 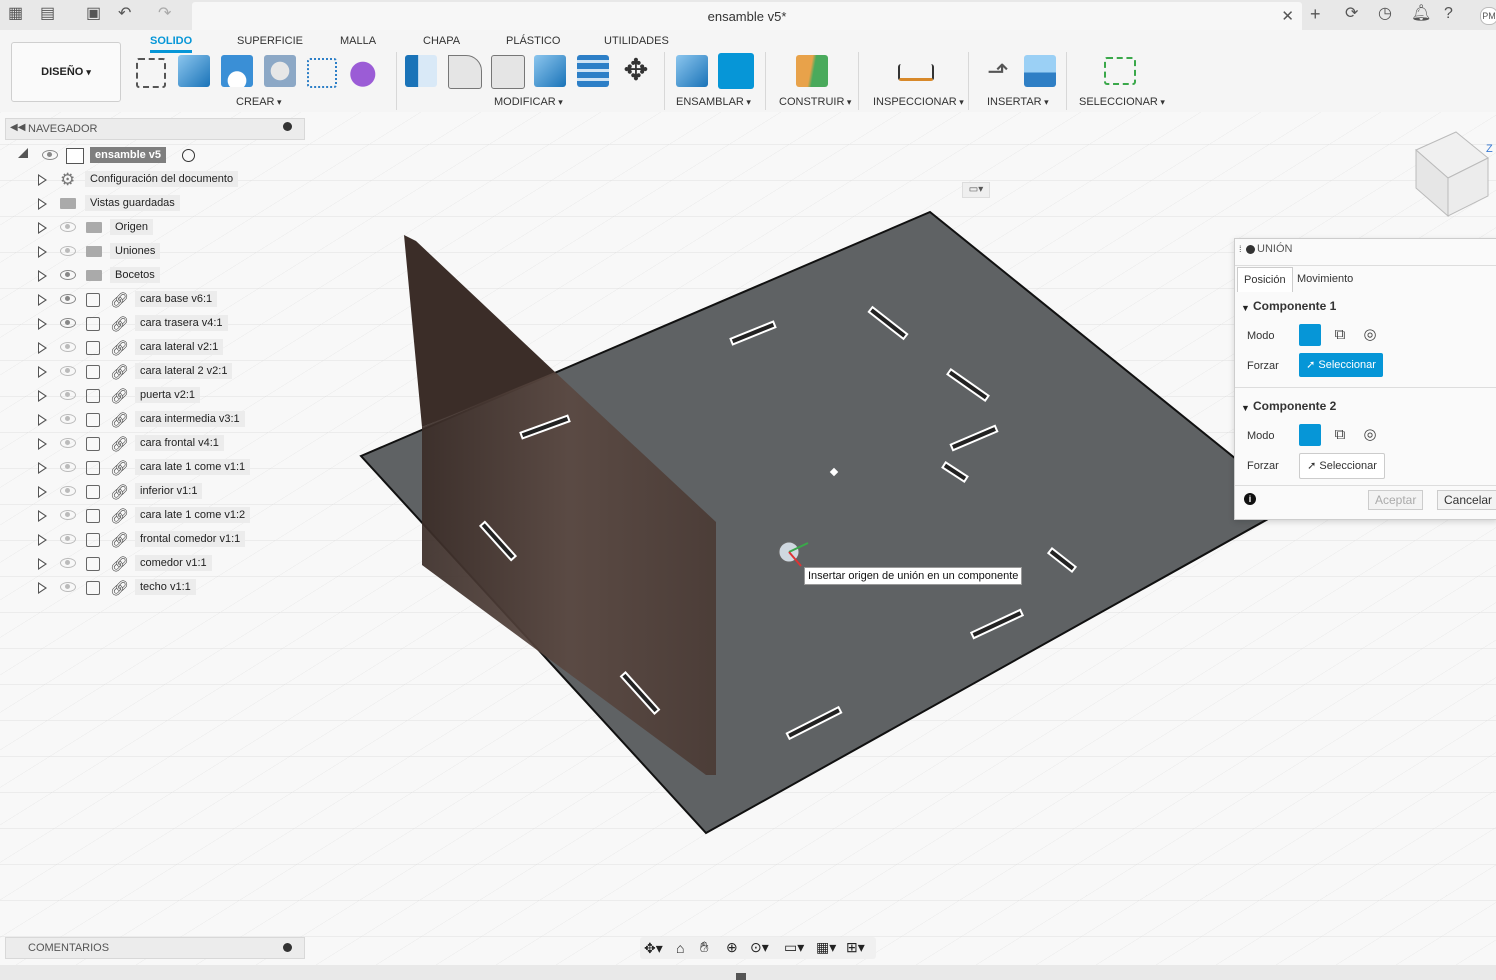 What do you see at coordinates (287, 947) in the screenshot?
I see `add-comment-icon` at bounding box center [287, 947].